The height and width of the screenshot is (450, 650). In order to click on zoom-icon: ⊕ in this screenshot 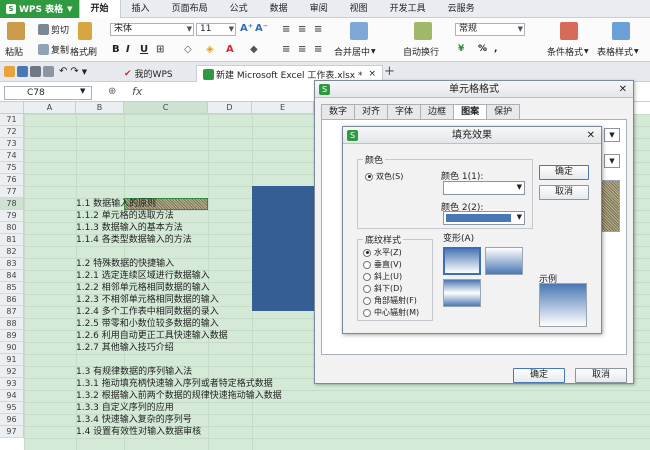, I will do `click(112, 91)`.